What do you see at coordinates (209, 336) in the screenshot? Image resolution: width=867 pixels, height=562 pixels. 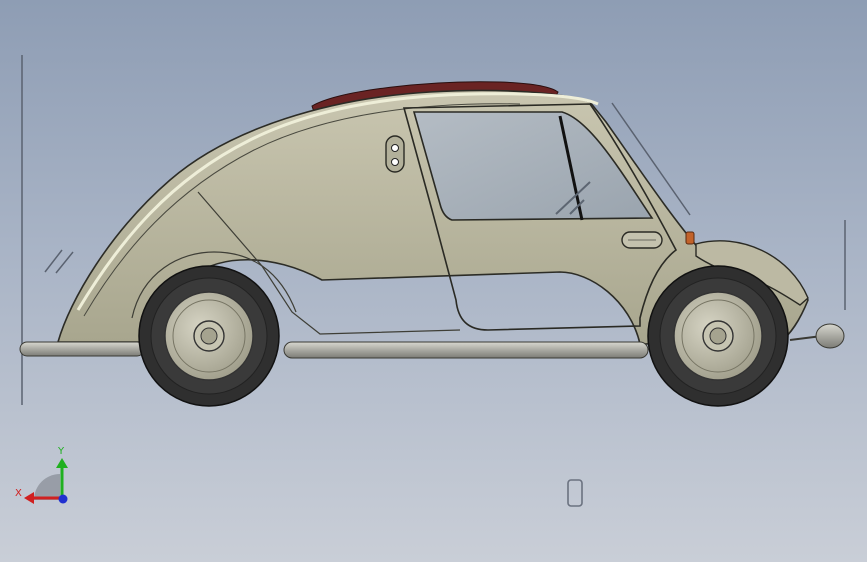 I see `rear-wheel` at bounding box center [209, 336].